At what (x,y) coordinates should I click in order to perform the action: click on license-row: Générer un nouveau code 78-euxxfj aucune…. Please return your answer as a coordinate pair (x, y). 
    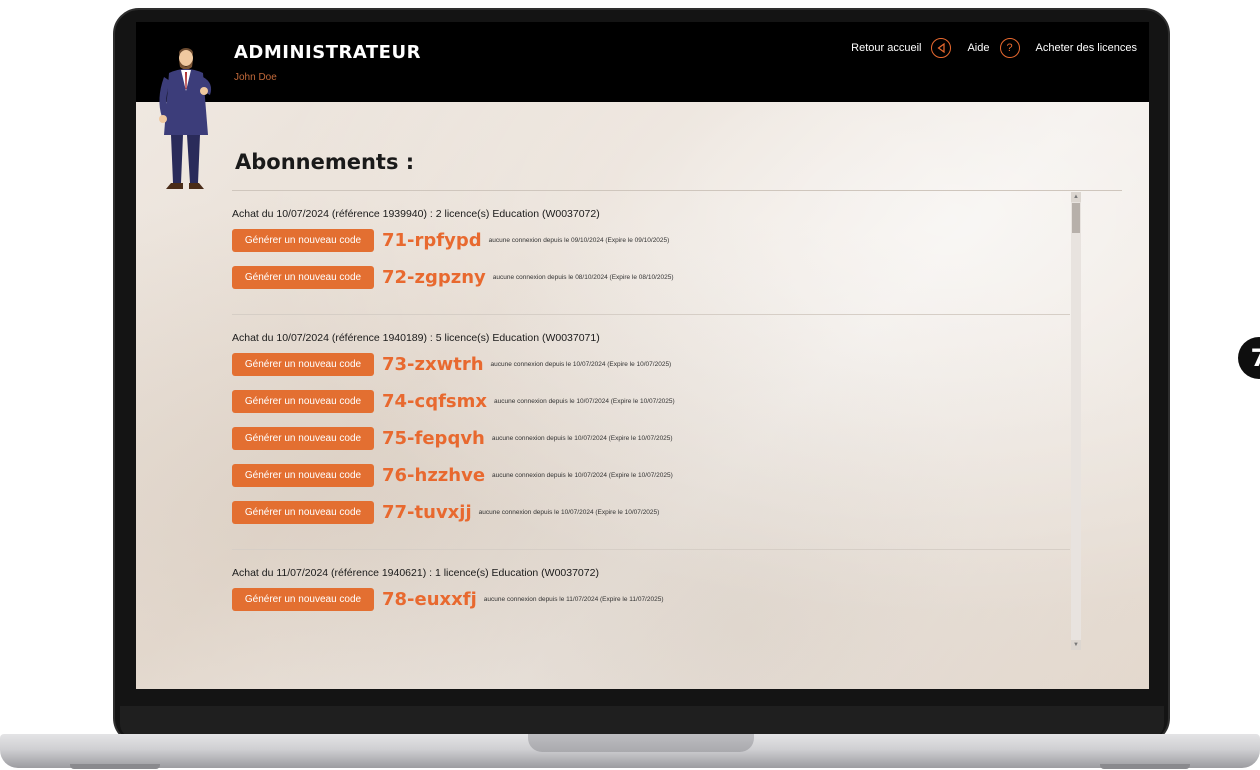
    Looking at the image, I should click on (652, 599).